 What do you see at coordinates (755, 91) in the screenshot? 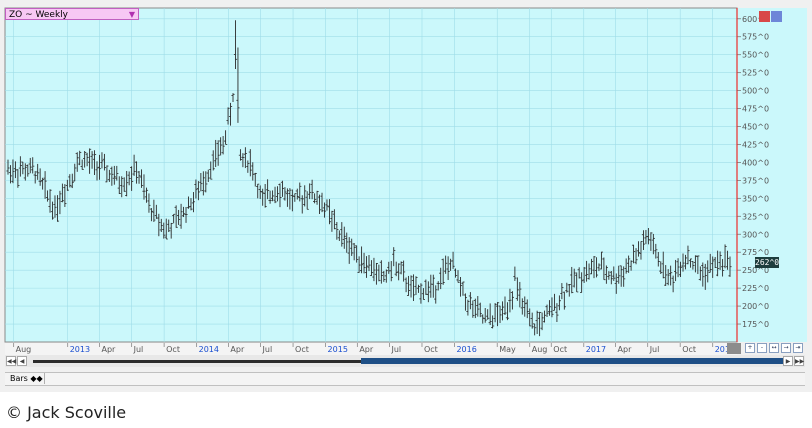
I see `price-label: 500^0` at bounding box center [755, 91].